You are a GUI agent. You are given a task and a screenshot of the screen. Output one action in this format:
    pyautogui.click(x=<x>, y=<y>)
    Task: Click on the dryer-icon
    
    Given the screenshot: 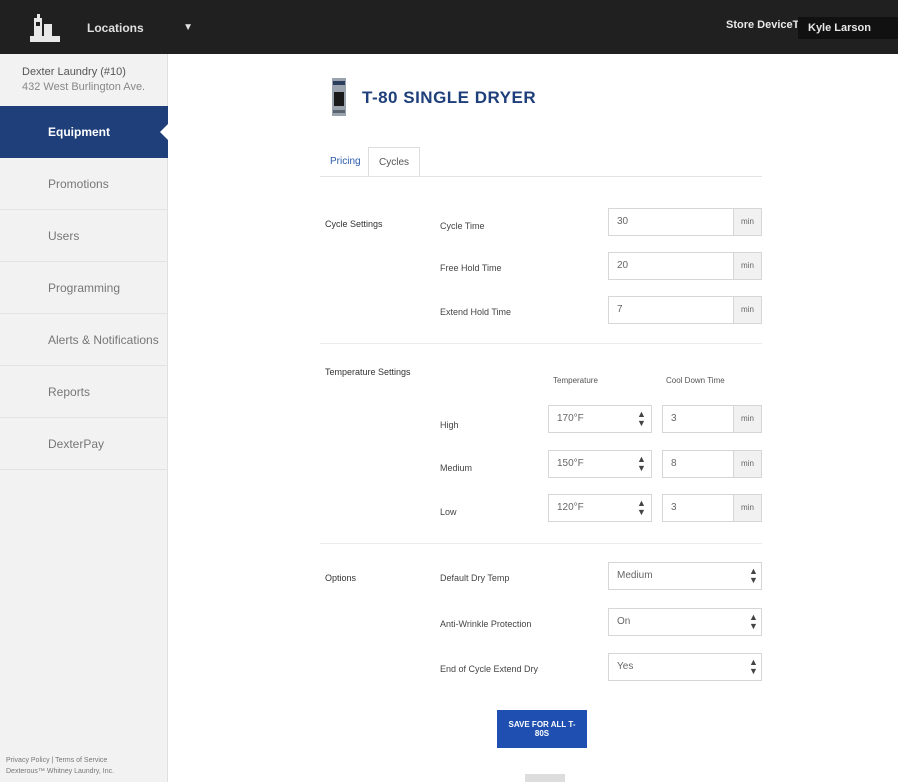 What is the action you would take?
    pyautogui.click(x=339, y=97)
    